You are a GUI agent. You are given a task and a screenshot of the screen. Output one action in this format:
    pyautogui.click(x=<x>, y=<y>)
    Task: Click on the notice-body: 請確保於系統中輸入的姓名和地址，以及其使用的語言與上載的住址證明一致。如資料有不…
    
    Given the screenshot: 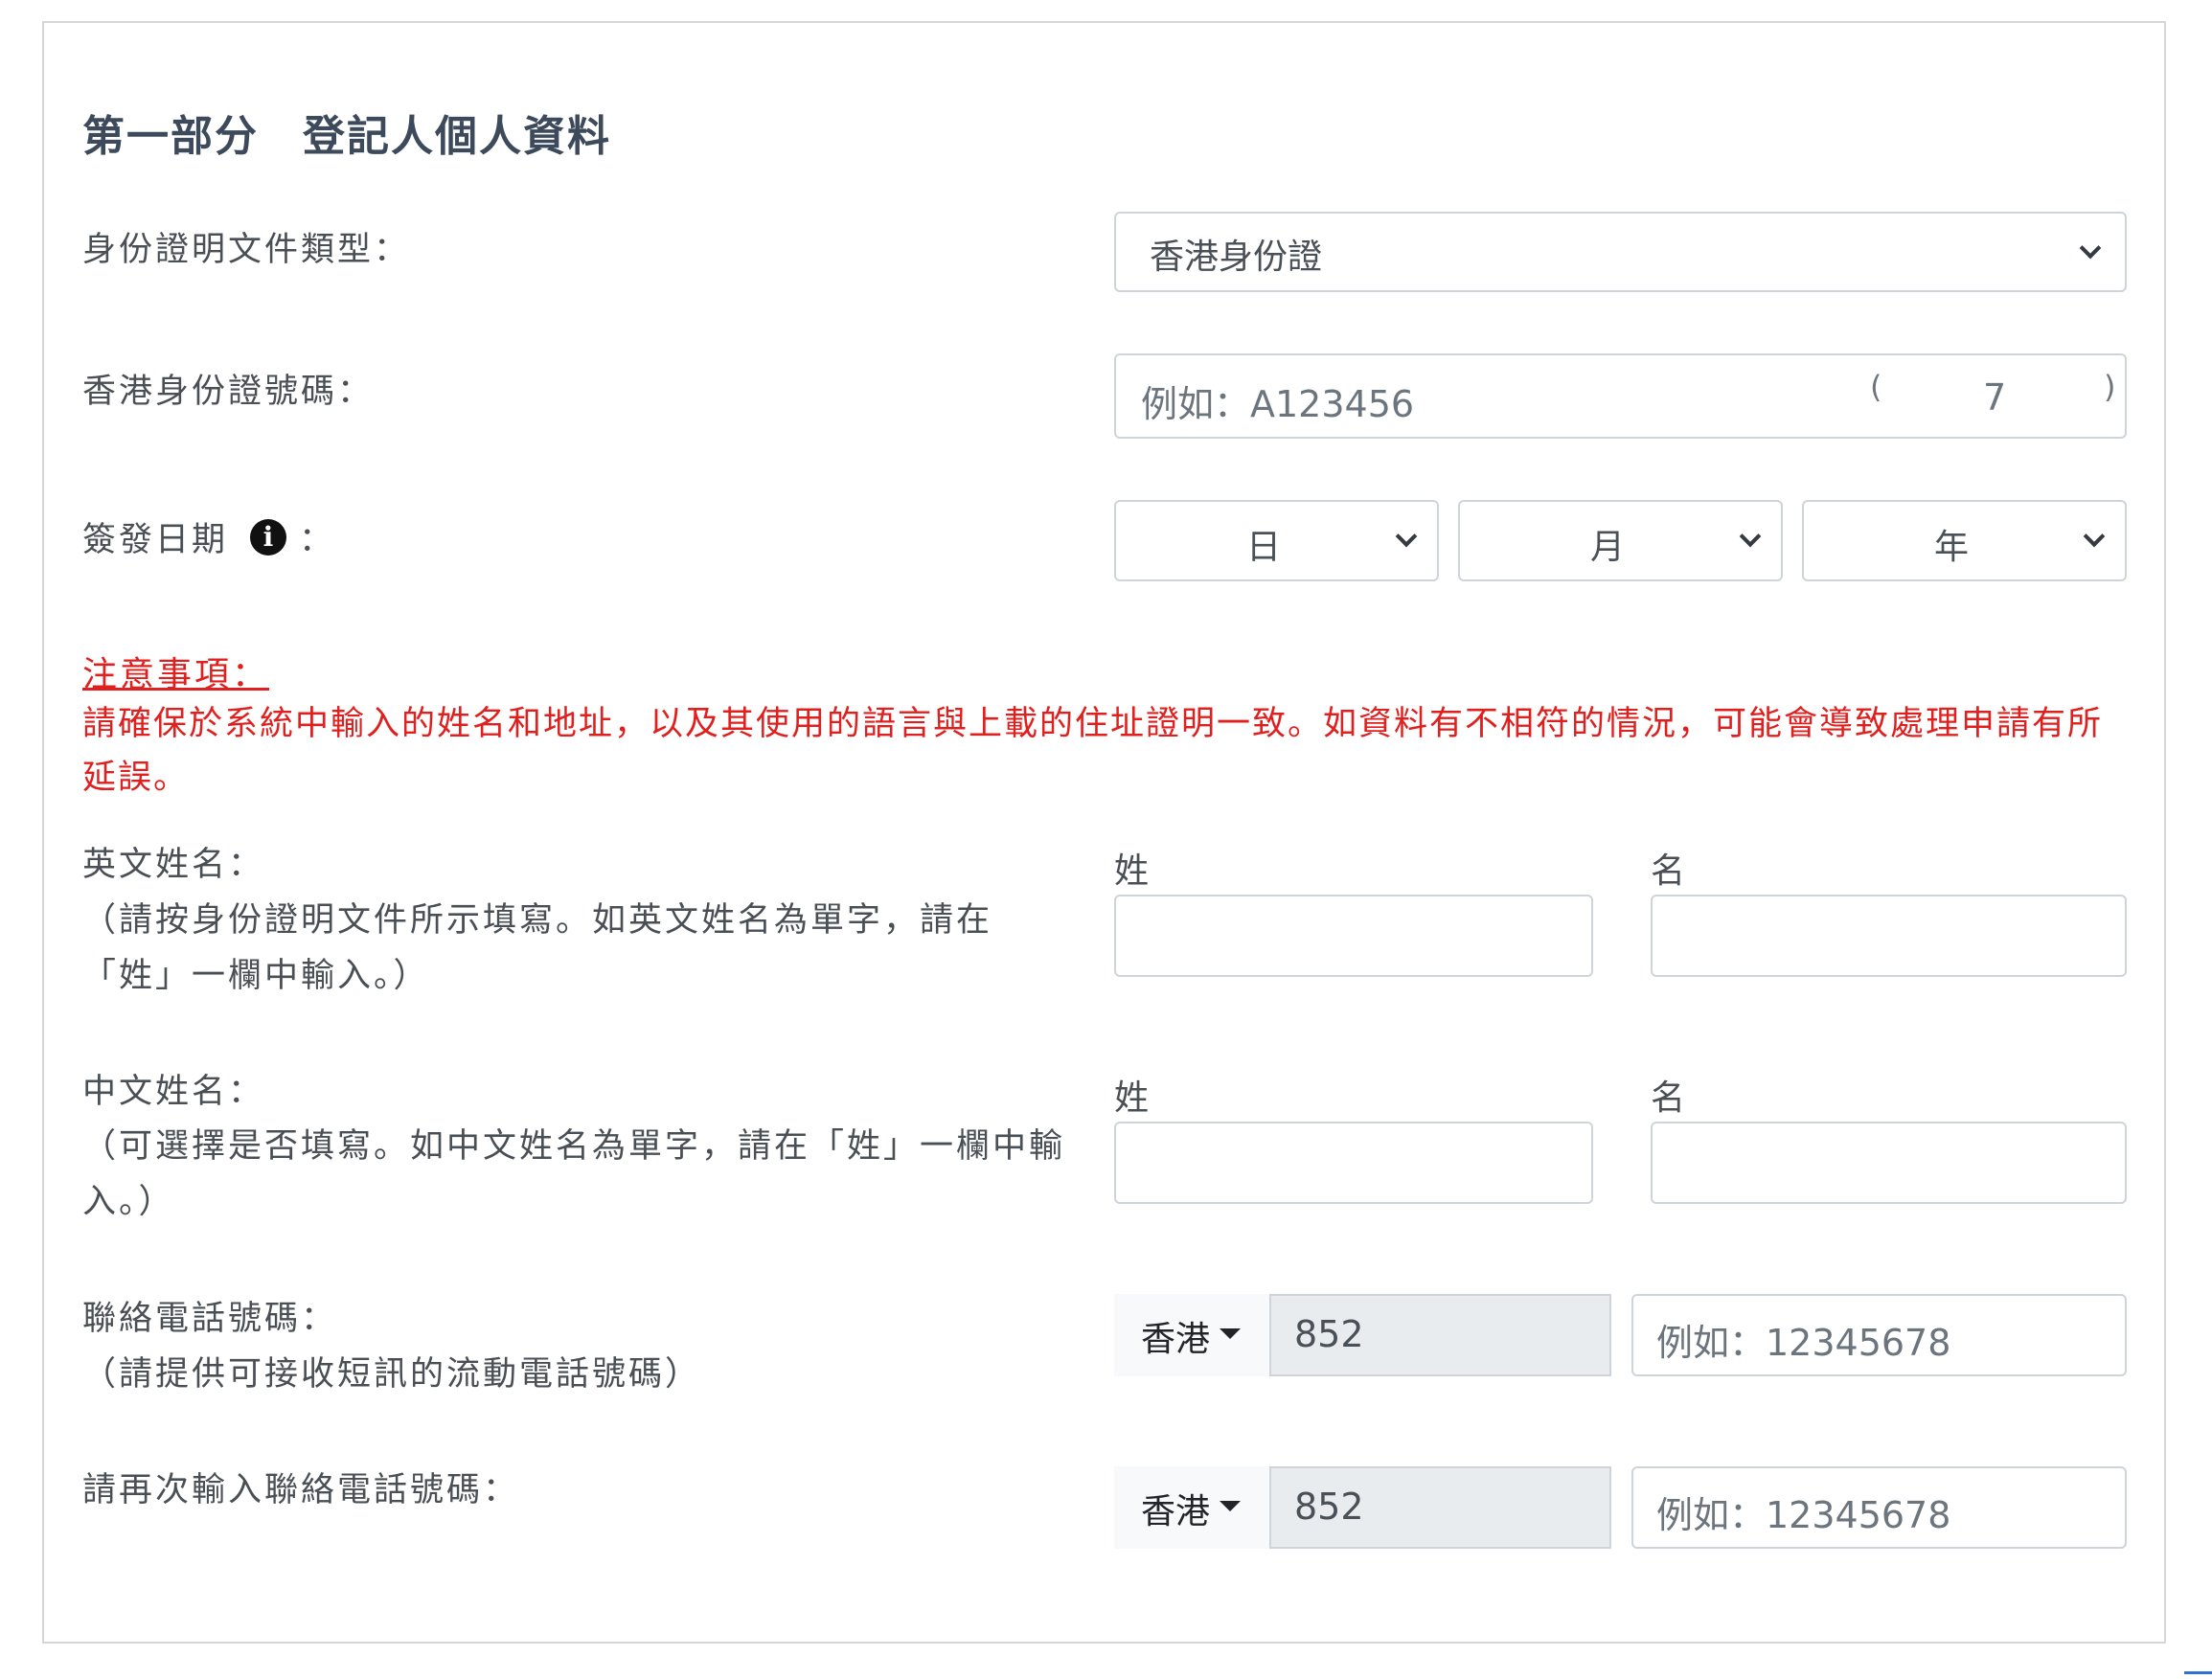 What is the action you would take?
    pyautogui.click(x=1093, y=751)
    